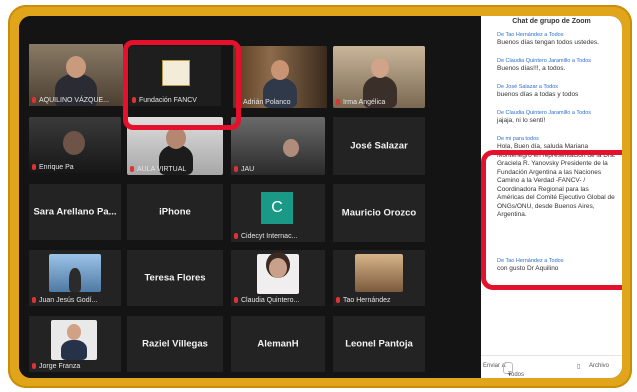 This screenshot has width=637, height=392. I want to click on message-sender: De José Salazar a Todos, so click(557, 87).